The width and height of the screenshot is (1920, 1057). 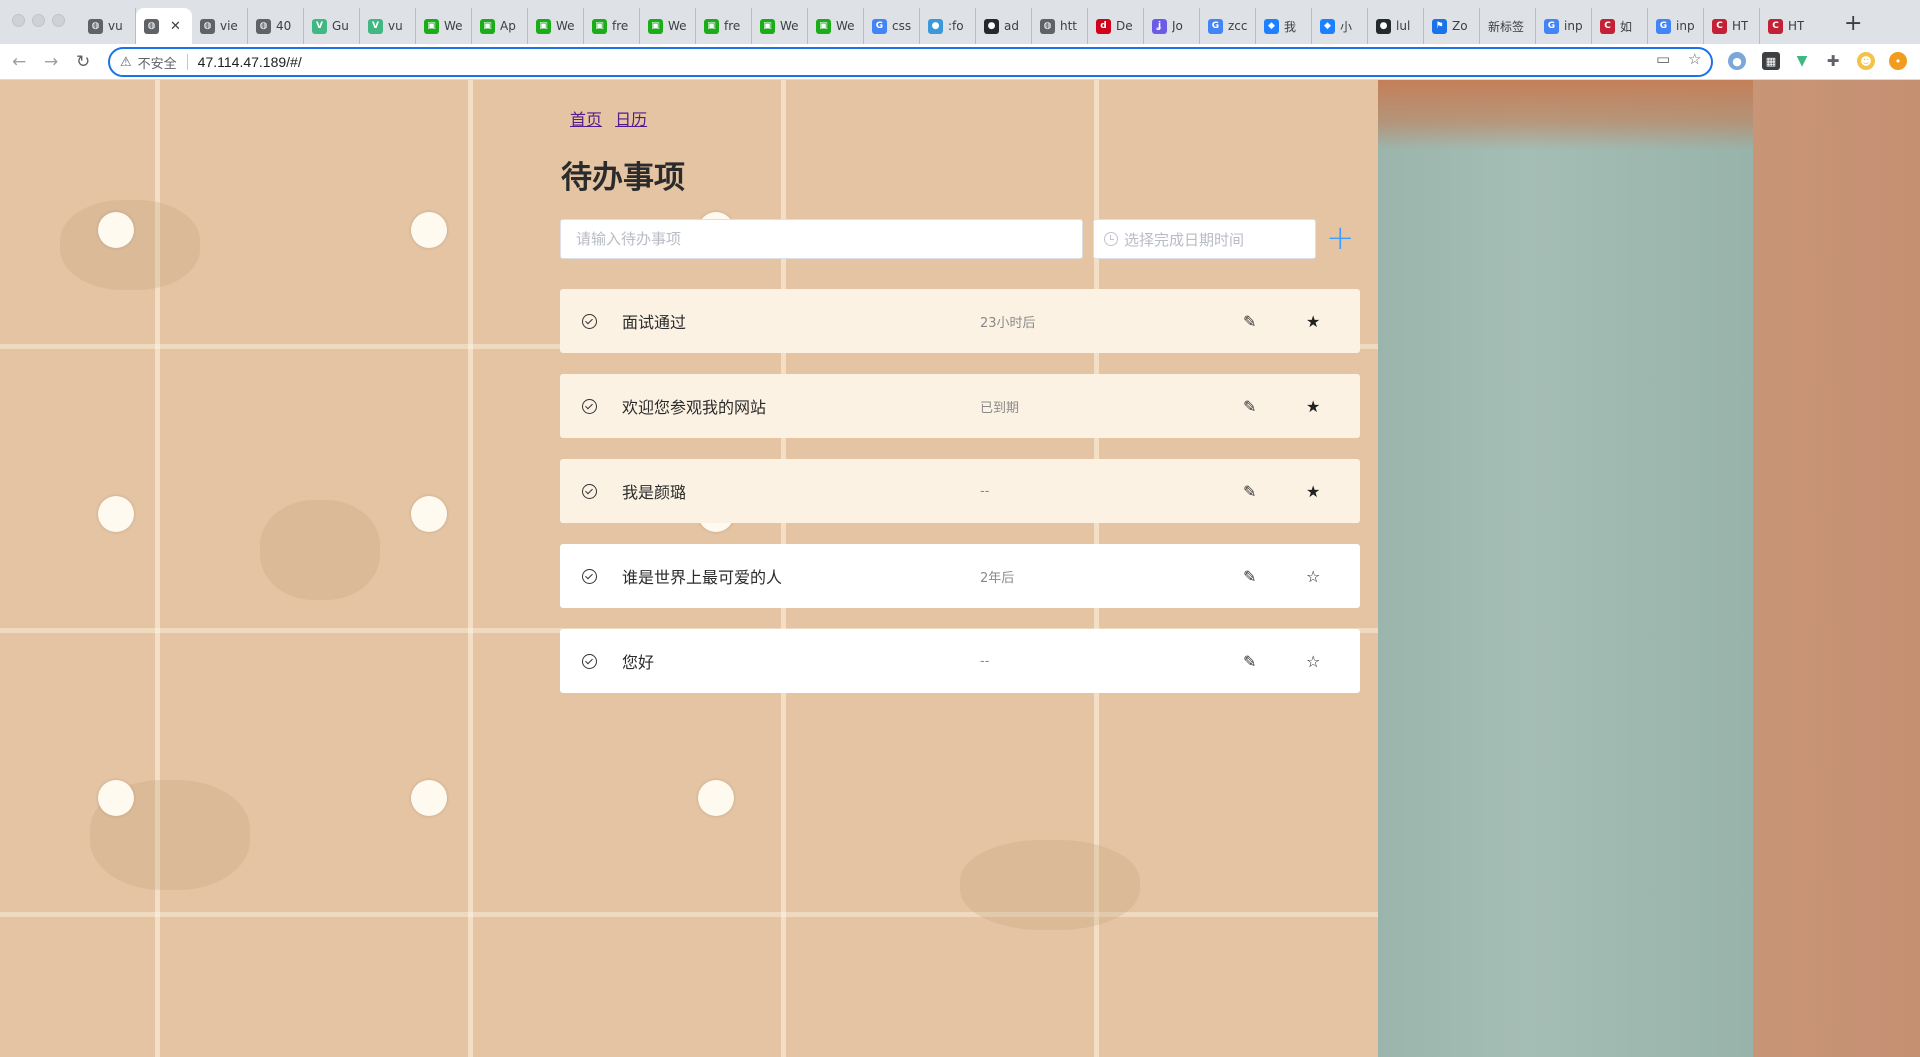 I want to click on browser-tab-title: 新标签, so click(x=1506, y=26).